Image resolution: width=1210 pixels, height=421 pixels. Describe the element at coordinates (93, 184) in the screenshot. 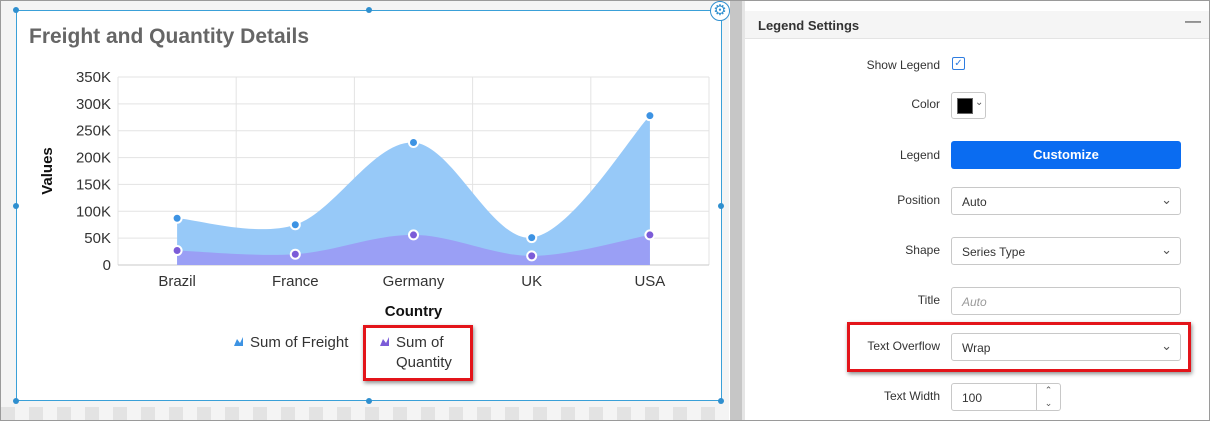

I see `y-tick-label: 150K` at that location.